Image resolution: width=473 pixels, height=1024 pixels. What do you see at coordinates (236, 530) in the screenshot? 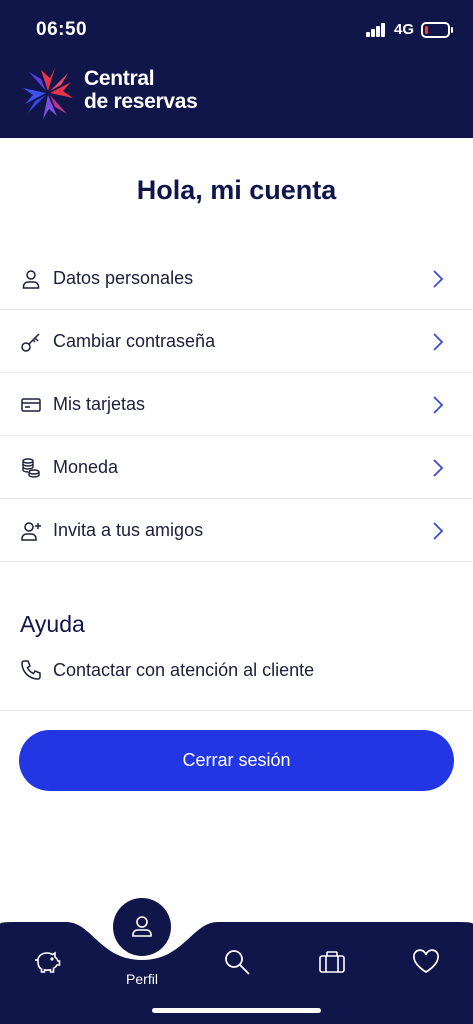
I see `menu-item-invite-friends: Invita a tus amigos` at bounding box center [236, 530].